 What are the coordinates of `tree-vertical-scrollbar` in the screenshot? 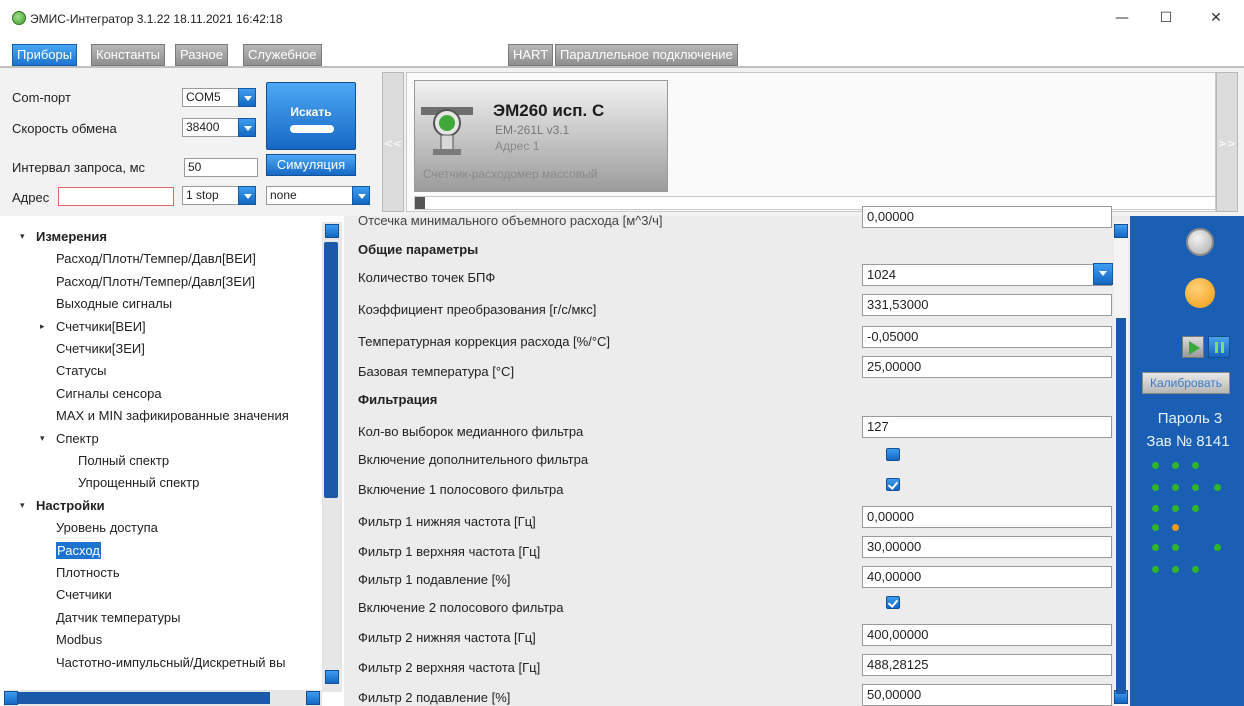 It's located at (332, 457).